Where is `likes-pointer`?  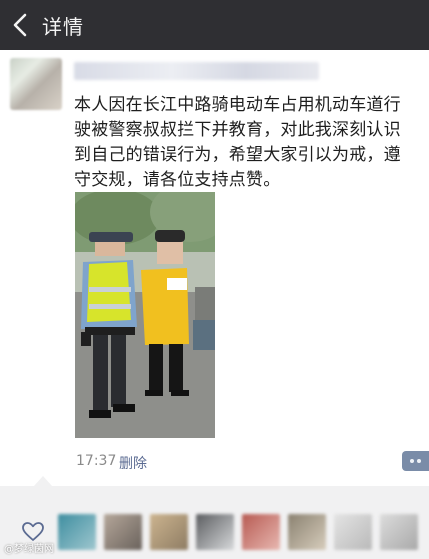
likes-pointer is located at coordinates (43, 481).